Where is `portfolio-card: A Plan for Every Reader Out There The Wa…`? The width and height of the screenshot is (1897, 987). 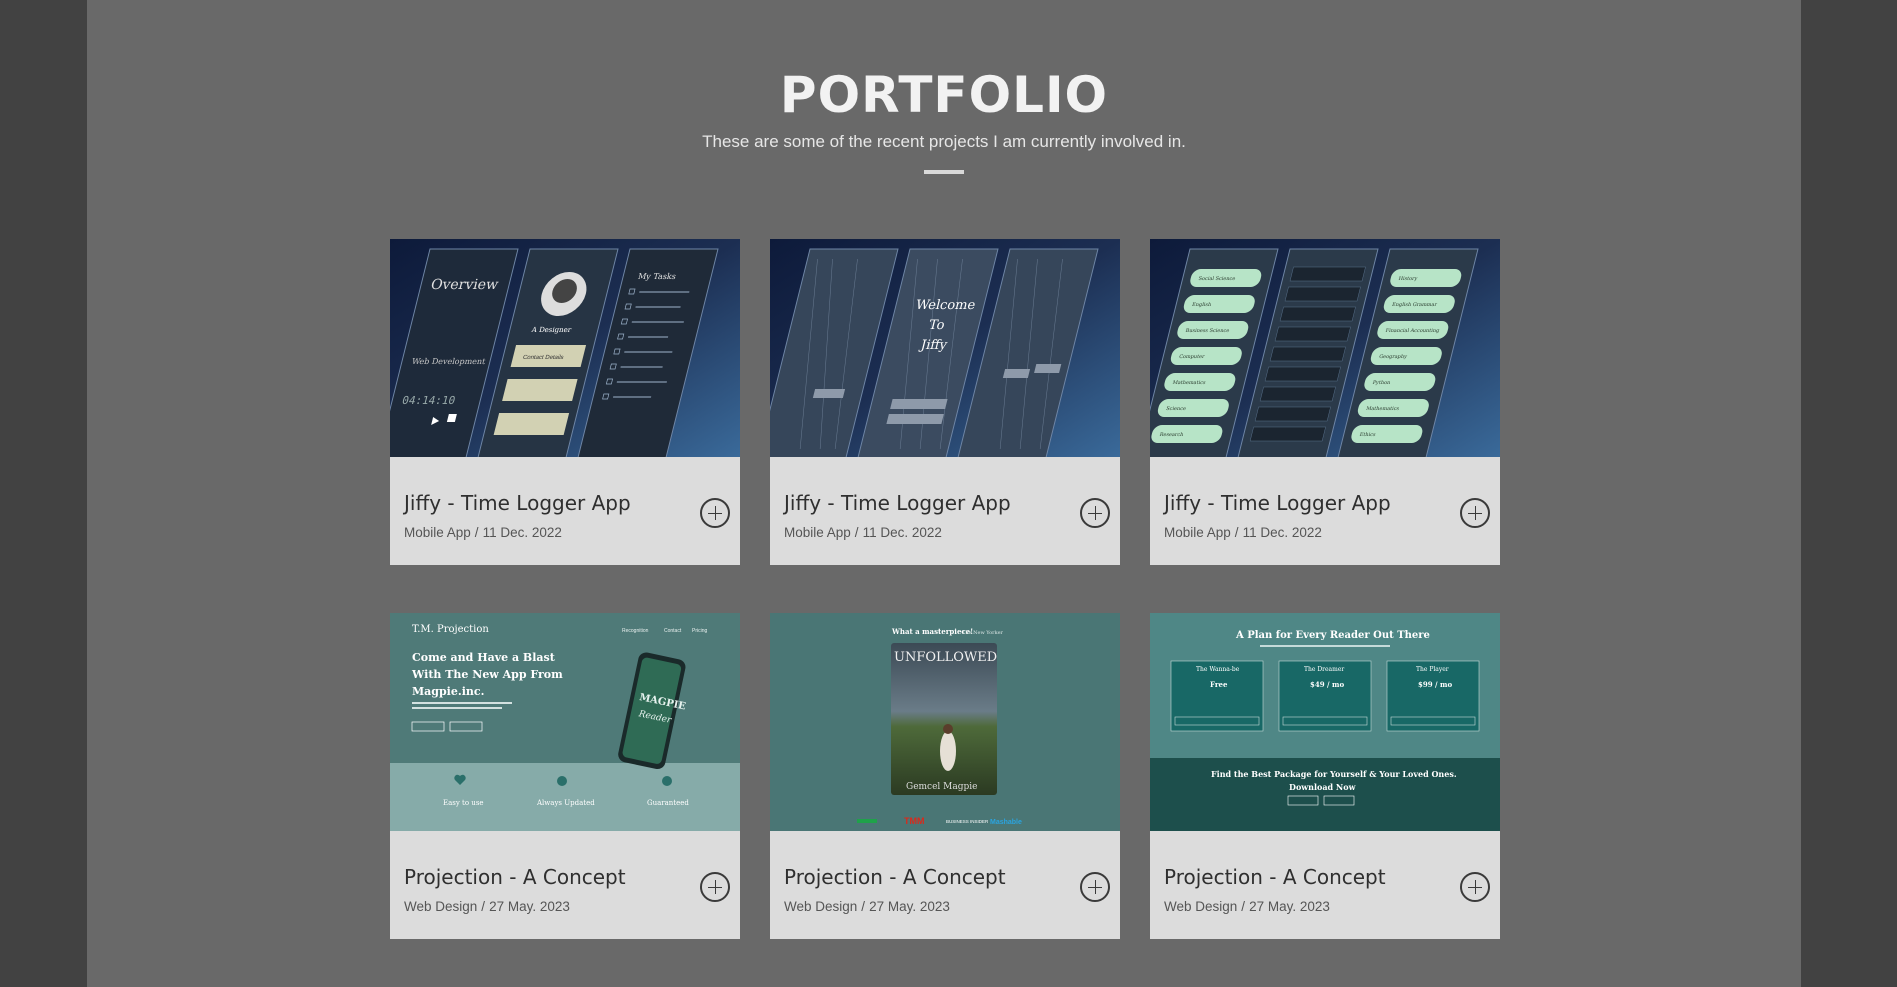 portfolio-card: A Plan for Every Reader Out There The Wa… is located at coordinates (1325, 776).